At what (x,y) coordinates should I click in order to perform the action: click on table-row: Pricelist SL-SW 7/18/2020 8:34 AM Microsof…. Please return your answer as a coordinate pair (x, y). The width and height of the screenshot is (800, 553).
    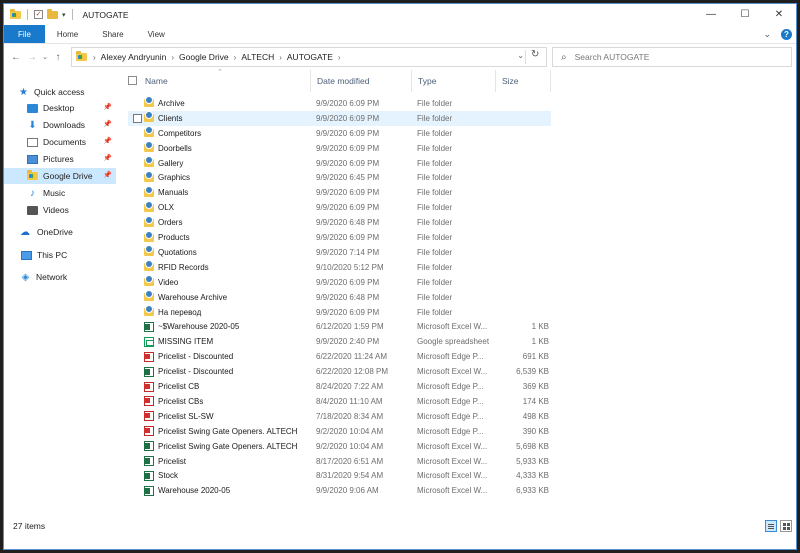
    Looking at the image, I should click on (339, 416).